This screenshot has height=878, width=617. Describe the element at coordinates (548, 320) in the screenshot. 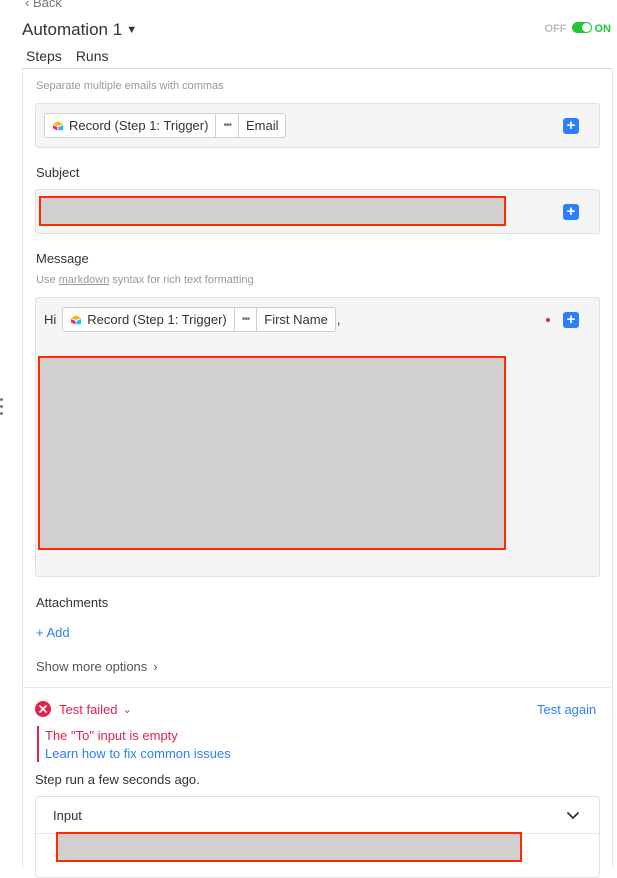

I see `unsaved-dot-icon` at that location.